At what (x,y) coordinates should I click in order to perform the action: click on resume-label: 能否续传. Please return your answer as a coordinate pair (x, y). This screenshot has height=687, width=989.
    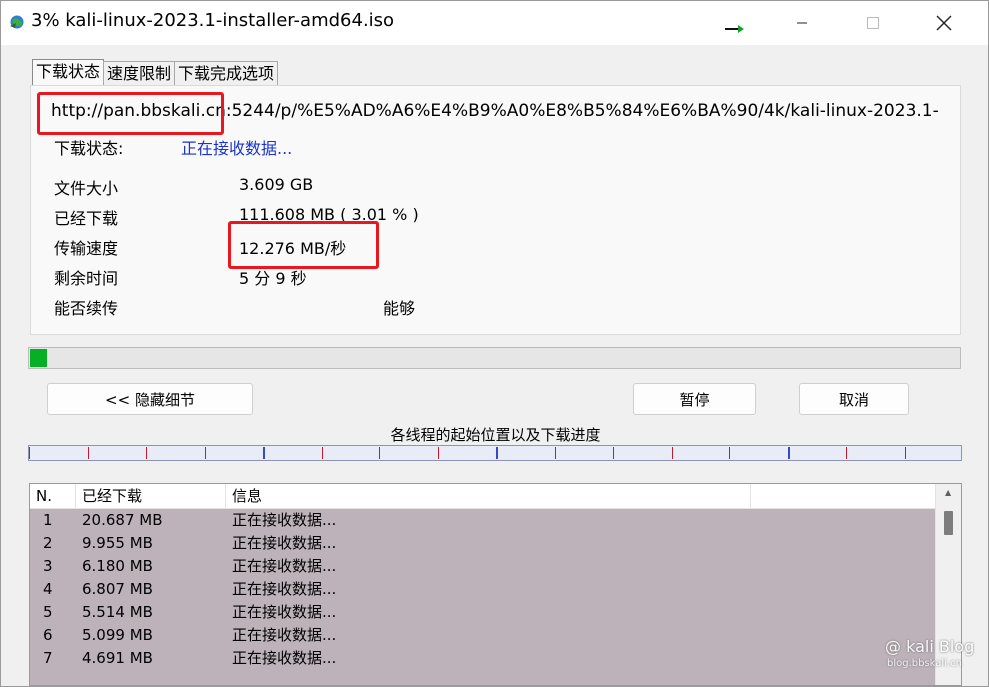
    Looking at the image, I should click on (86, 308).